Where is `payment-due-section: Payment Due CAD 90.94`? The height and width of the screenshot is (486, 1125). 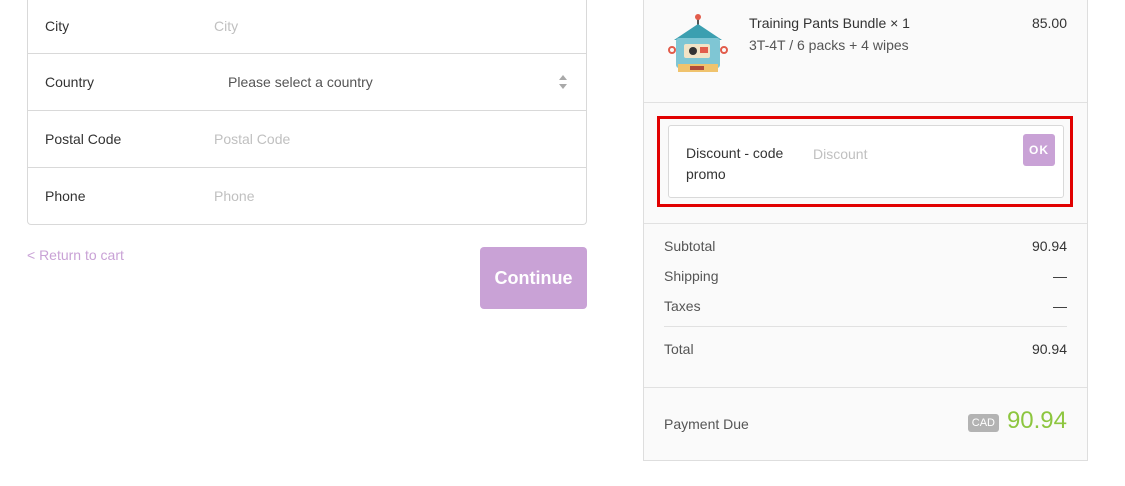
payment-due-section: Payment Due CAD 90.94 is located at coordinates (865, 424).